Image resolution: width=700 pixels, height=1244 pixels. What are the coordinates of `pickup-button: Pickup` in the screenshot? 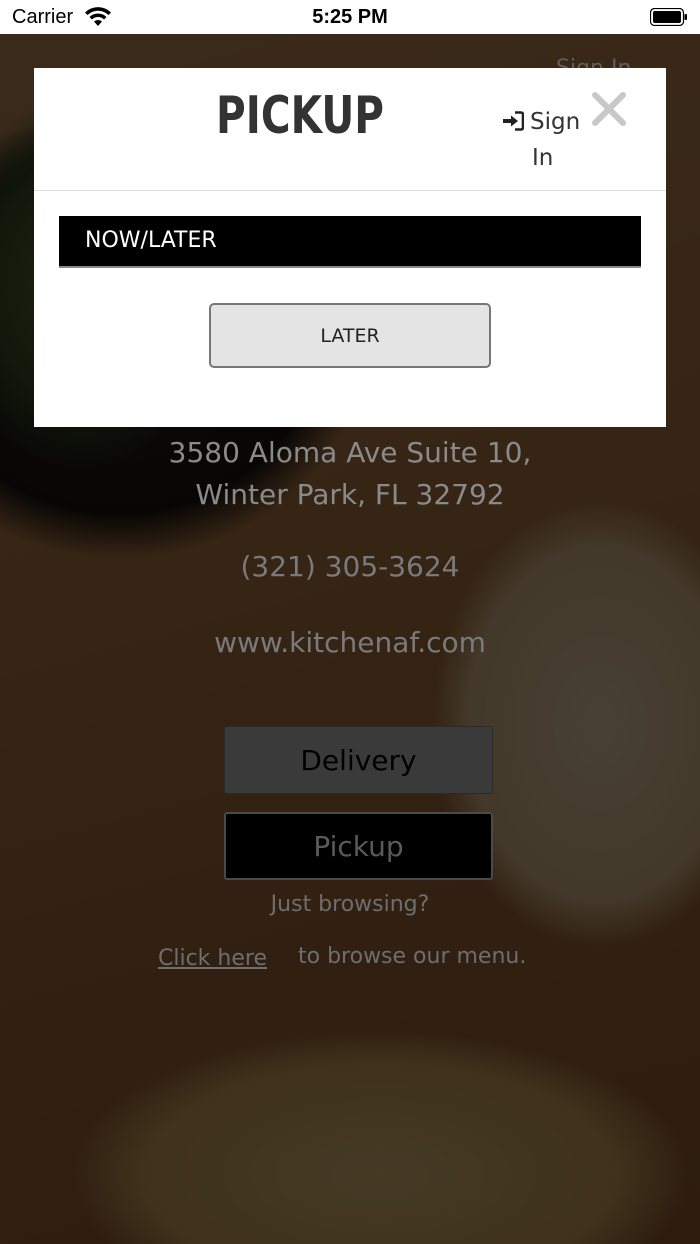 It's located at (358, 846).